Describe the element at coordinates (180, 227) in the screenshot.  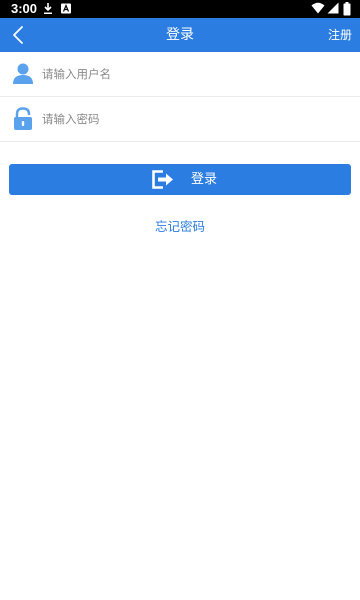
I see `forgot-password-link: 忘记密码` at that location.